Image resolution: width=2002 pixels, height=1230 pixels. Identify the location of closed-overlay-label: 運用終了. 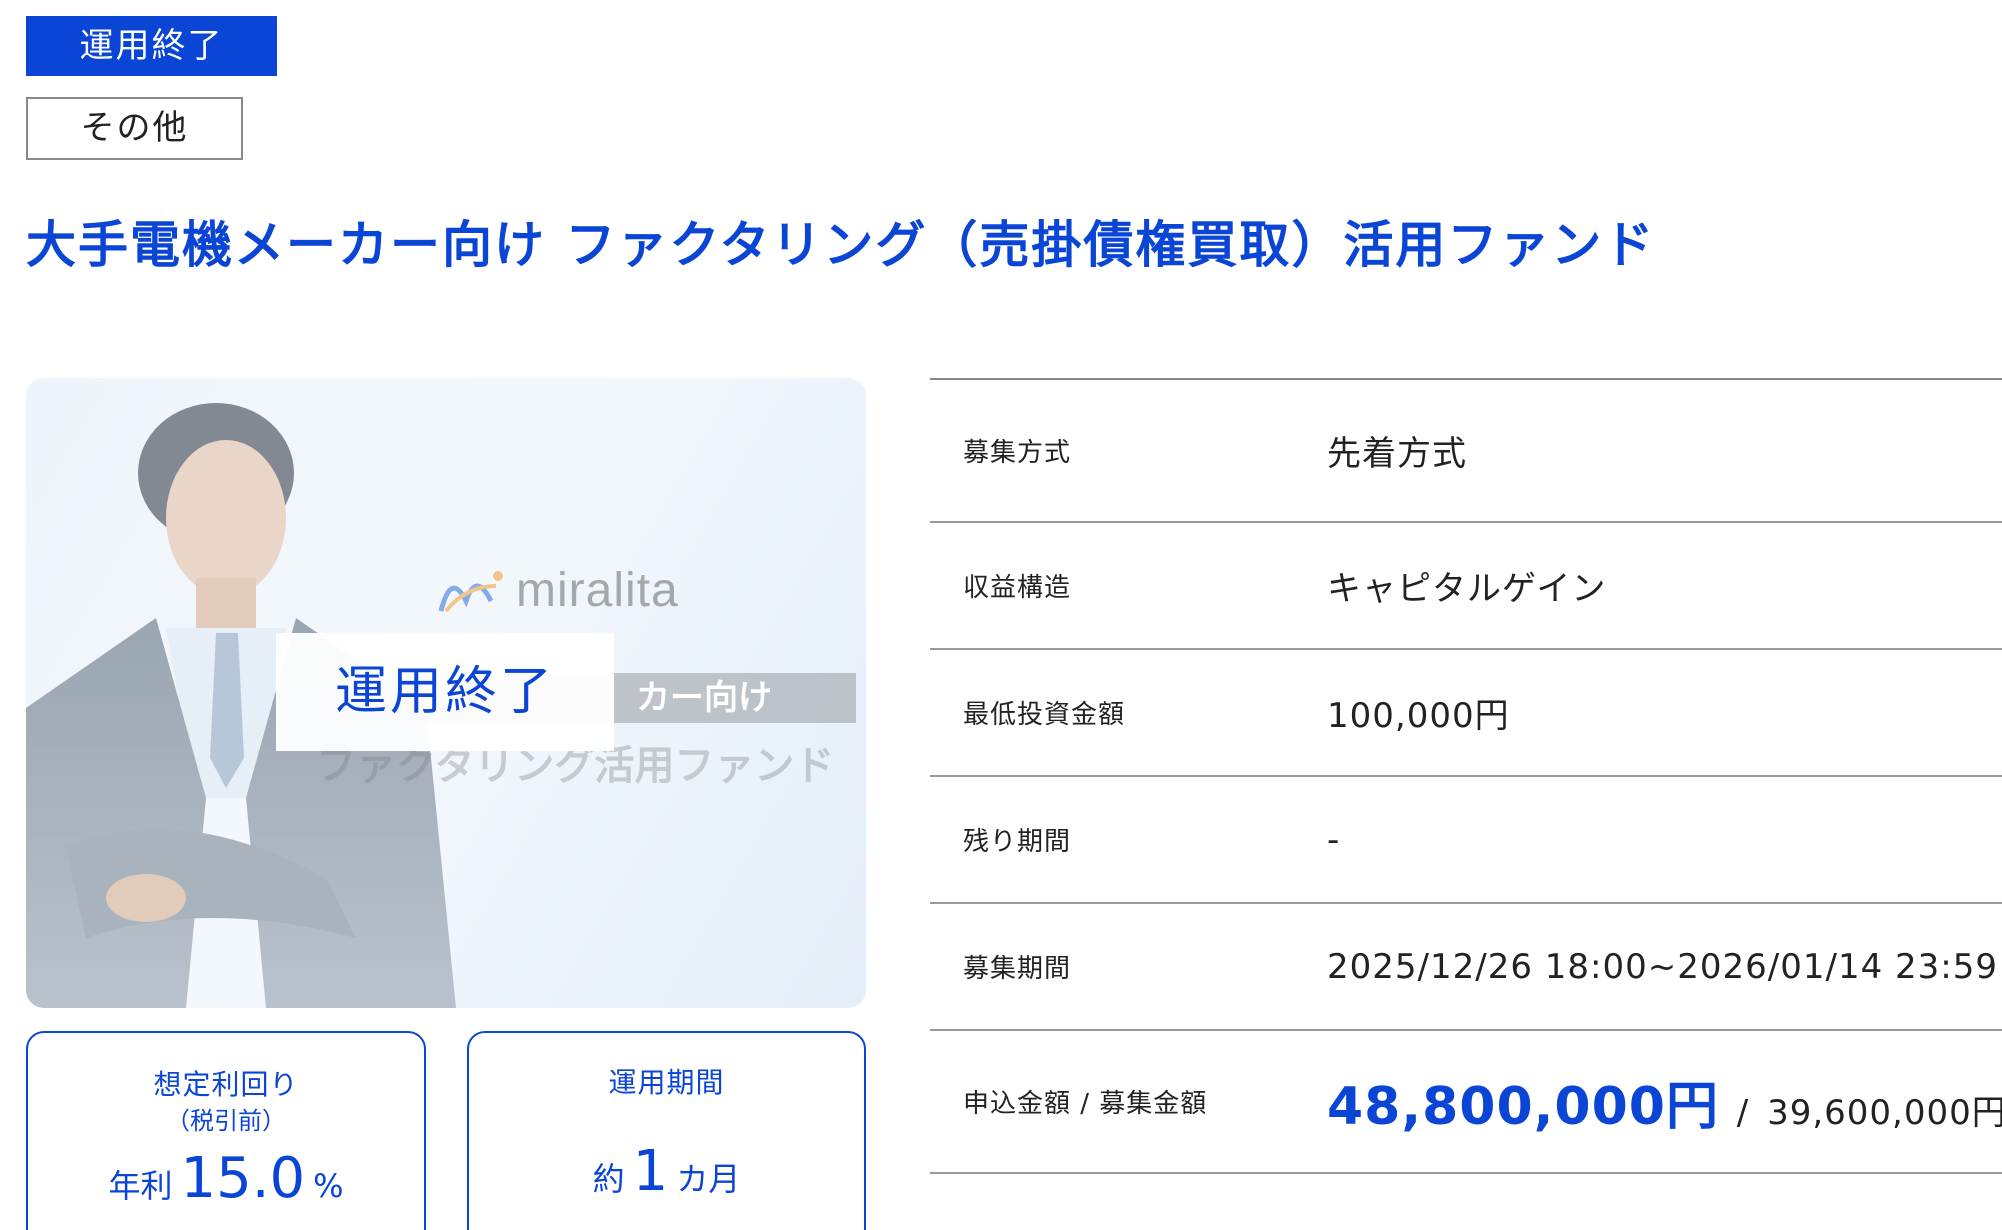
(445, 692).